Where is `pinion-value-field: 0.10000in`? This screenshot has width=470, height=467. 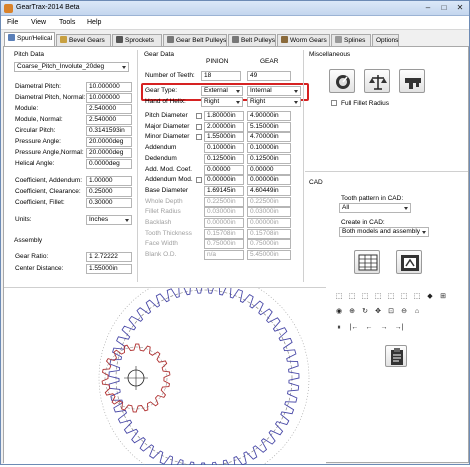
pinion-value-field: 0.10000in is located at coordinates (224, 148).